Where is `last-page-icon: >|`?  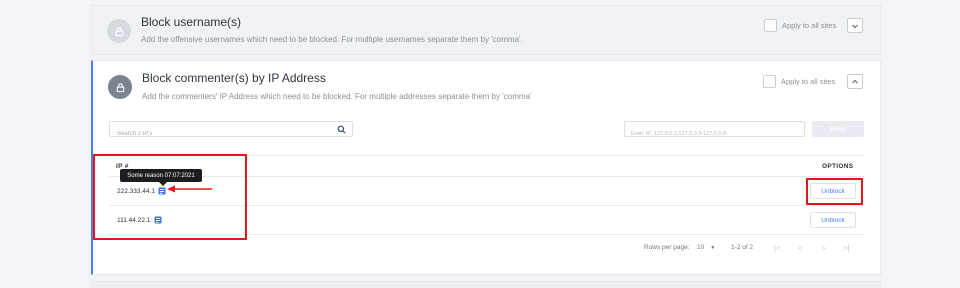 last-page-icon: >| is located at coordinates (846, 248).